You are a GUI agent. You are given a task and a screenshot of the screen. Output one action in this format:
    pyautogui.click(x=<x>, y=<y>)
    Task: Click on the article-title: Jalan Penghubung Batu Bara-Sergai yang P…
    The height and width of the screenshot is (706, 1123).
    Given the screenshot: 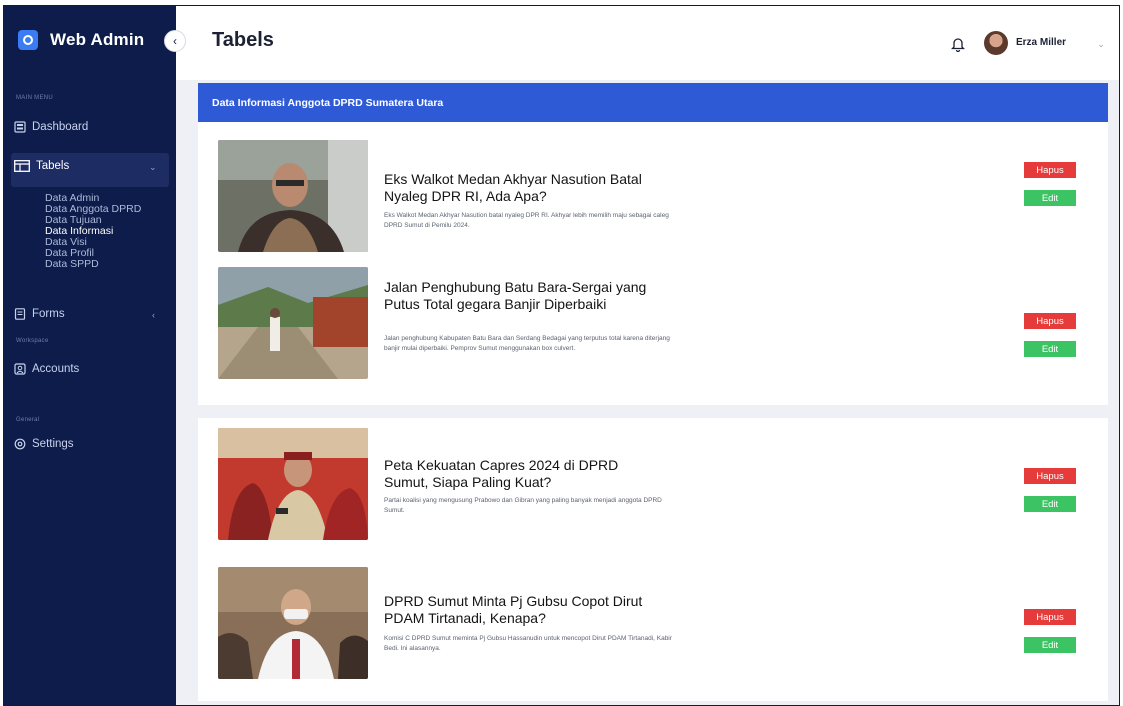 What is the action you would take?
    pyautogui.click(x=519, y=296)
    